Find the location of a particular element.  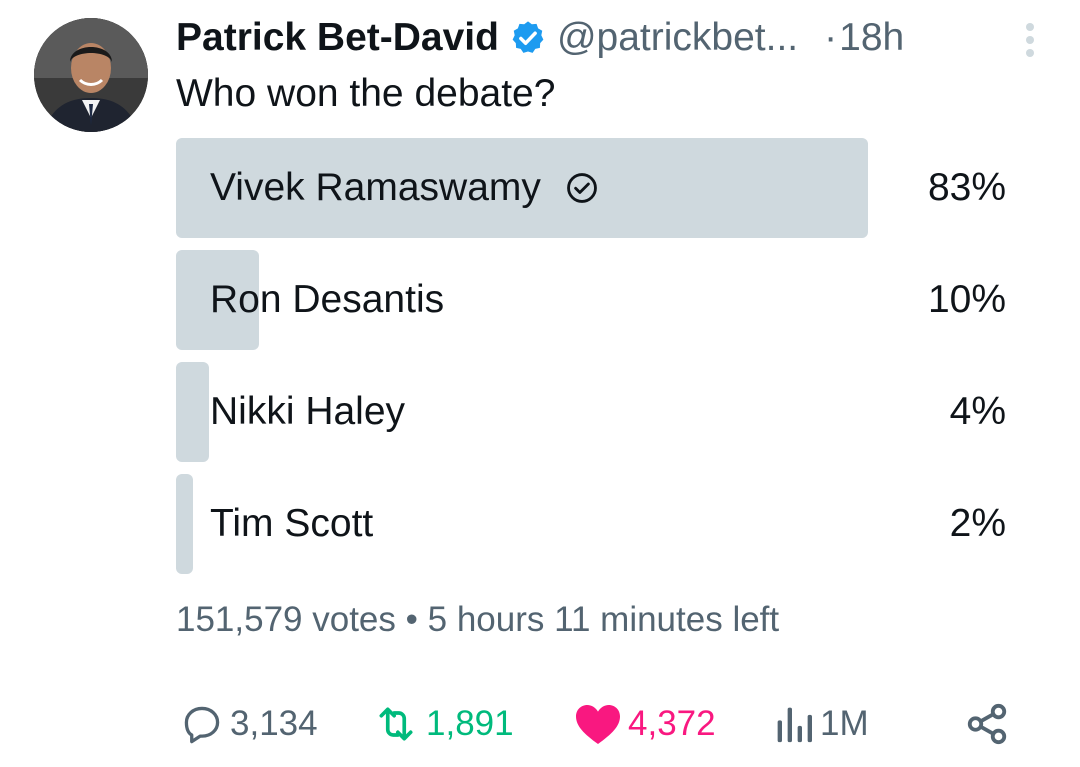

poll-meta: 151,579 votes • 5 hours 11 minutes left is located at coordinates (477, 620).